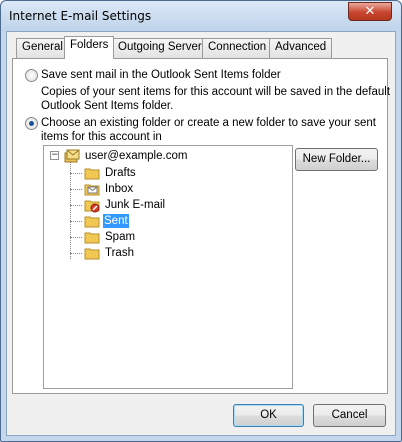 The width and height of the screenshot is (402, 442). I want to click on choose-folder-radio, so click(31, 123).